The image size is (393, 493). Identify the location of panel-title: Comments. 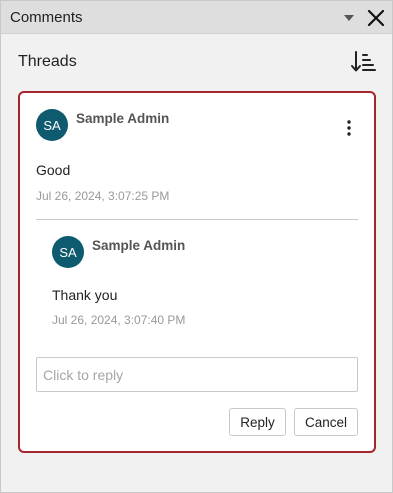
(46, 17).